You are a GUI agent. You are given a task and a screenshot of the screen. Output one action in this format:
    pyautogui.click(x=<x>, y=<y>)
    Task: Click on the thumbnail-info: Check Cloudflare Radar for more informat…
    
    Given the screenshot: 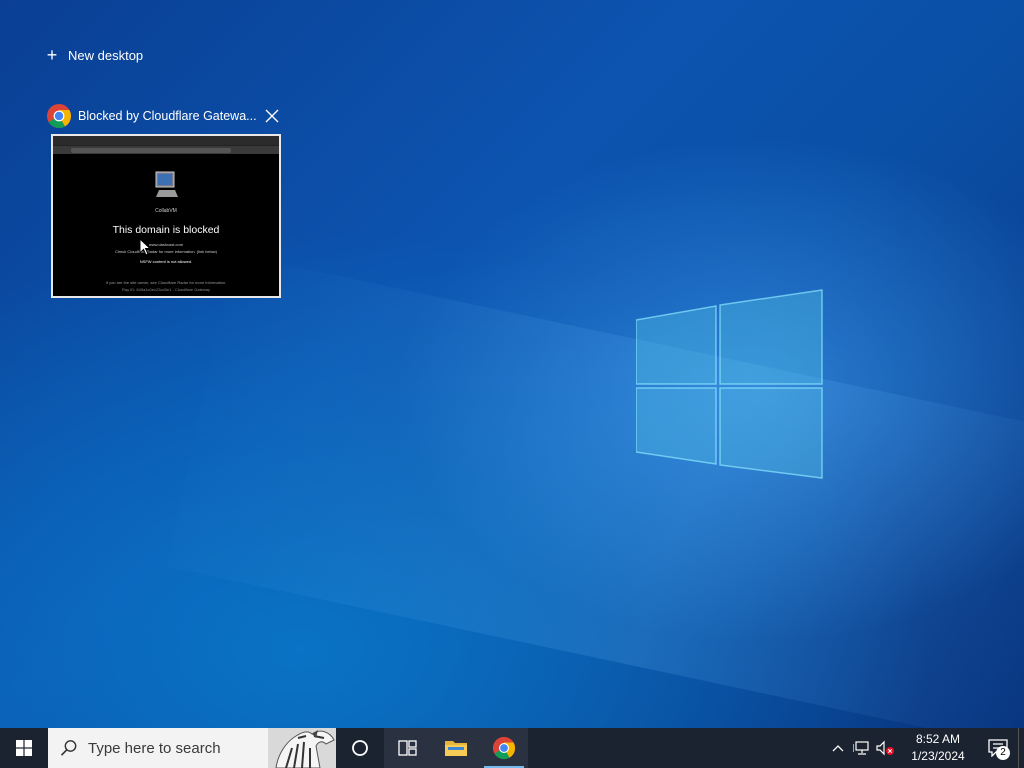 What is the action you would take?
    pyautogui.click(x=166, y=251)
    